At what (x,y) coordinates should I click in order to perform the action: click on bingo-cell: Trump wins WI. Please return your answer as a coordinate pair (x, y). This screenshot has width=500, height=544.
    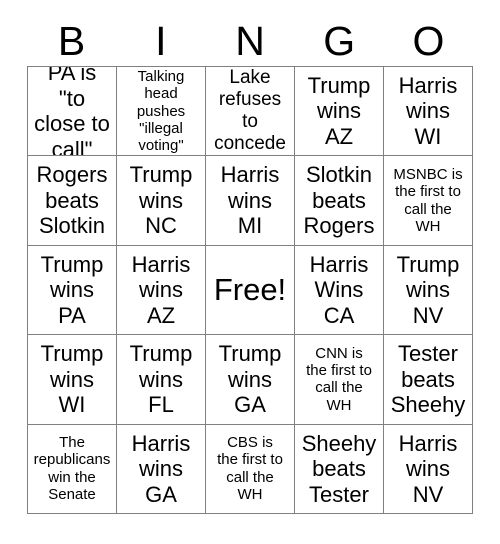
    Looking at the image, I should click on (72, 380).